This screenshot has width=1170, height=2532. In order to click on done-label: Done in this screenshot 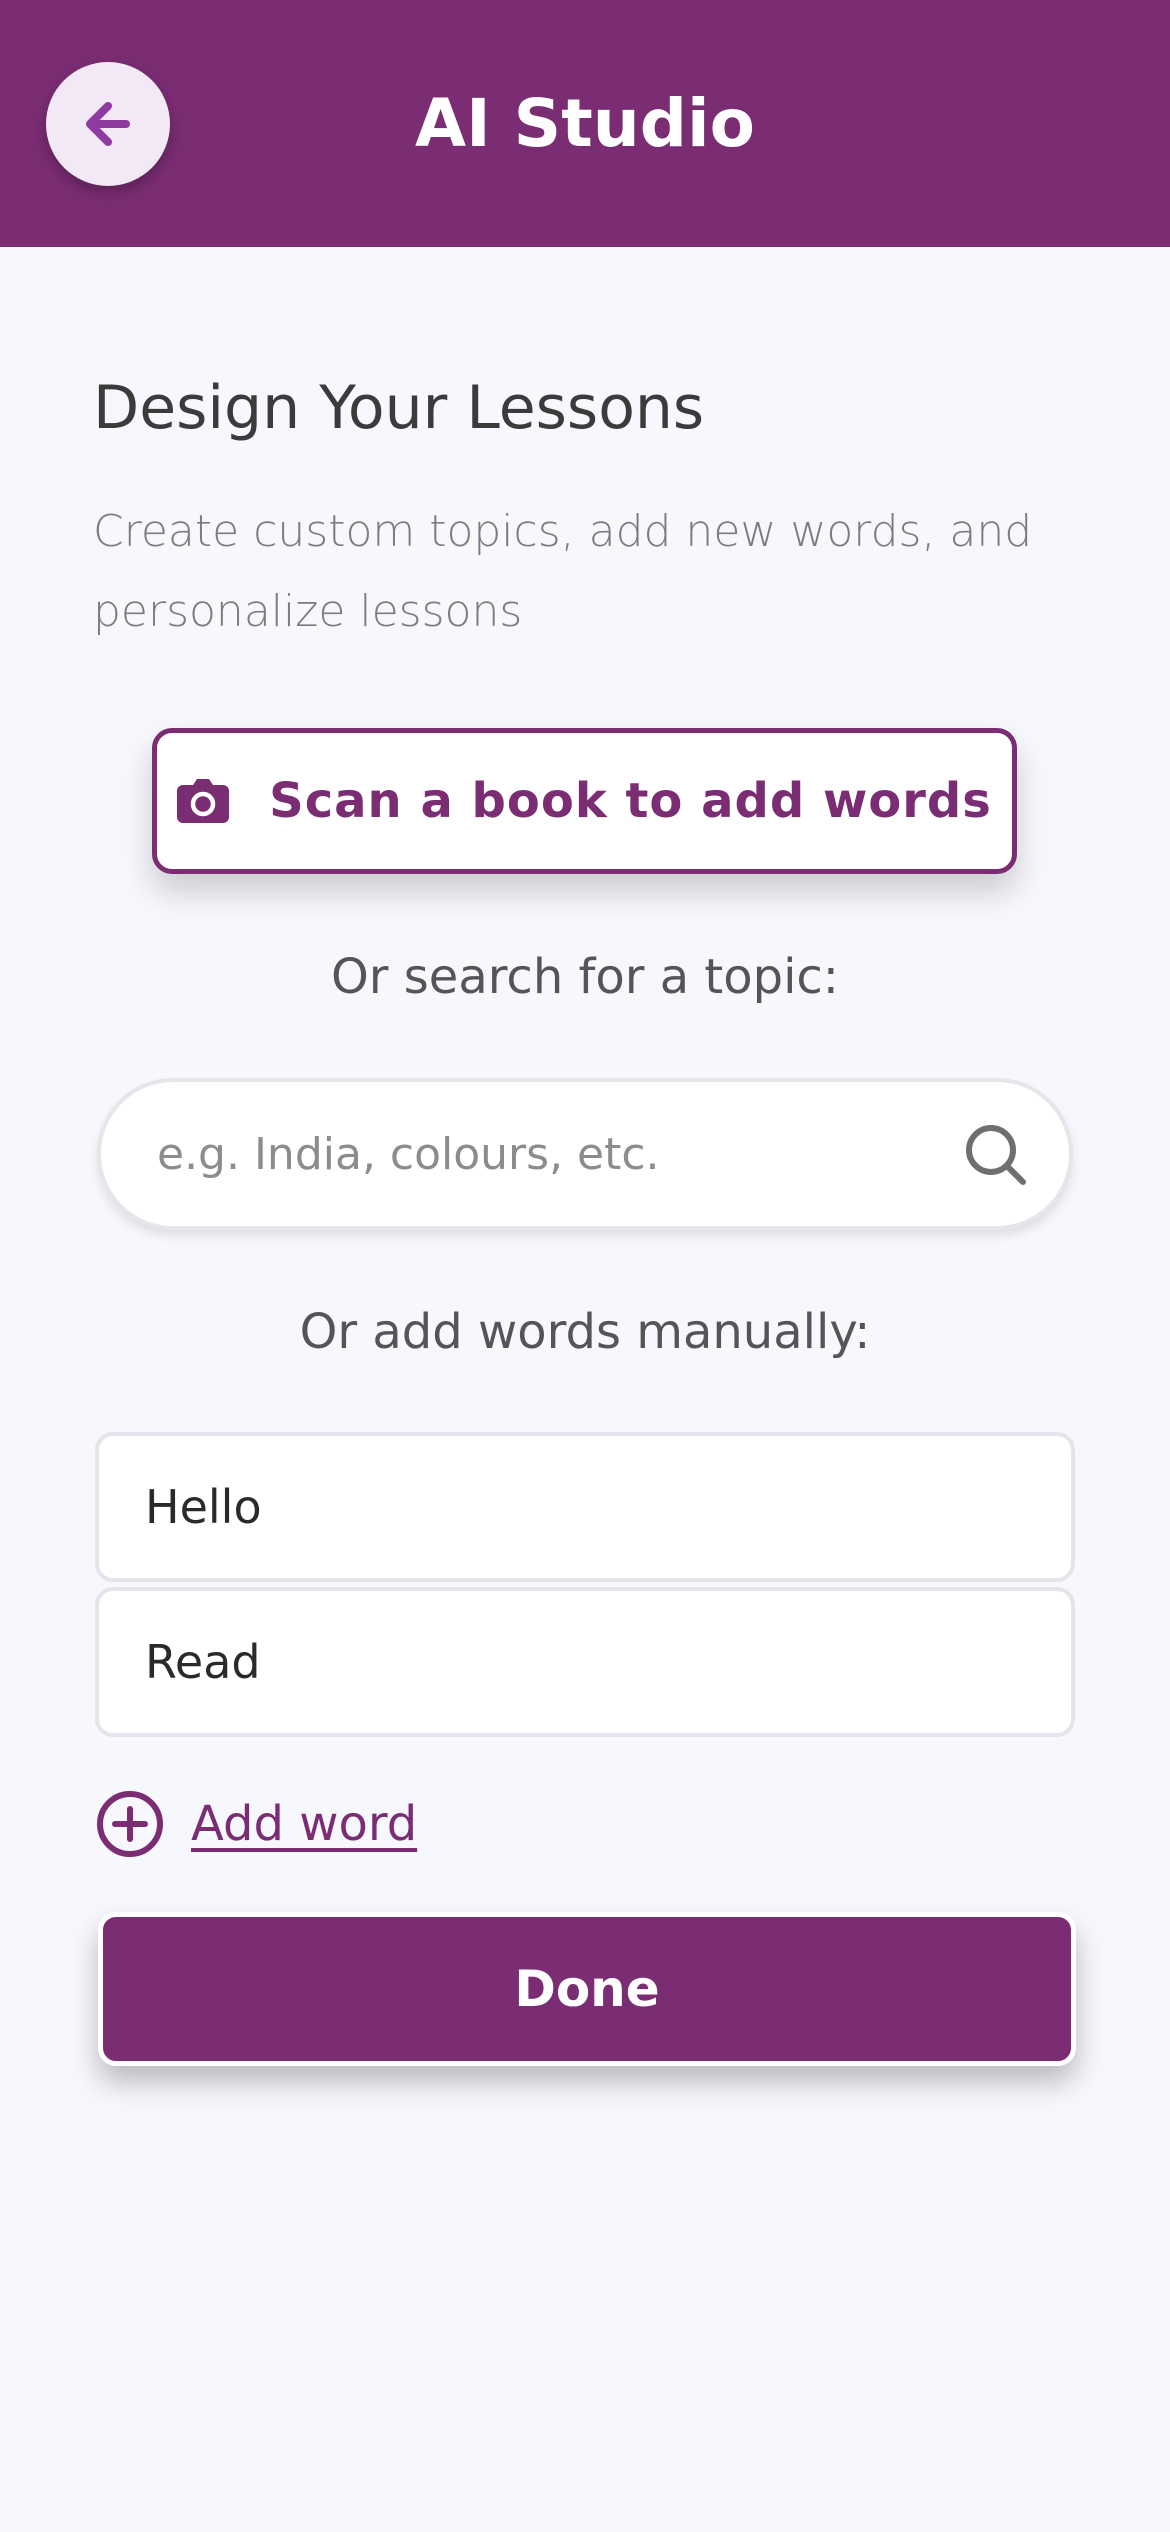, I will do `click(587, 1989)`.